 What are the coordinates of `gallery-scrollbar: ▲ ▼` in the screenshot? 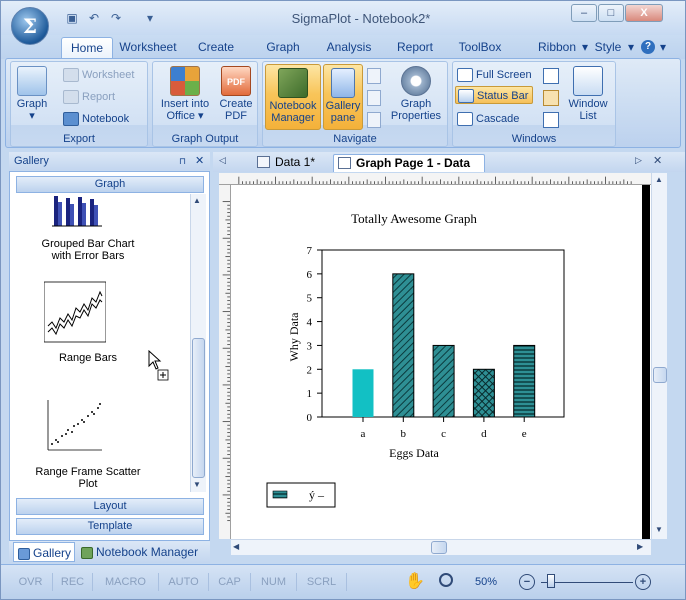 It's located at (198, 343).